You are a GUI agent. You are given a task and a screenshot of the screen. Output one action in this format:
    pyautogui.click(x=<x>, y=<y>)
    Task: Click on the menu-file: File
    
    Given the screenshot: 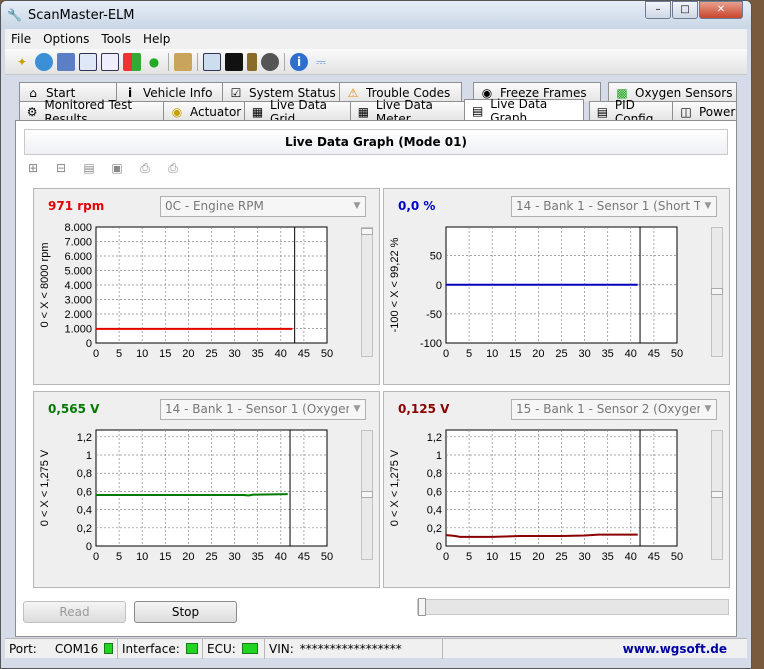 What is the action you would take?
    pyautogui.click(x=21, y=39)
    